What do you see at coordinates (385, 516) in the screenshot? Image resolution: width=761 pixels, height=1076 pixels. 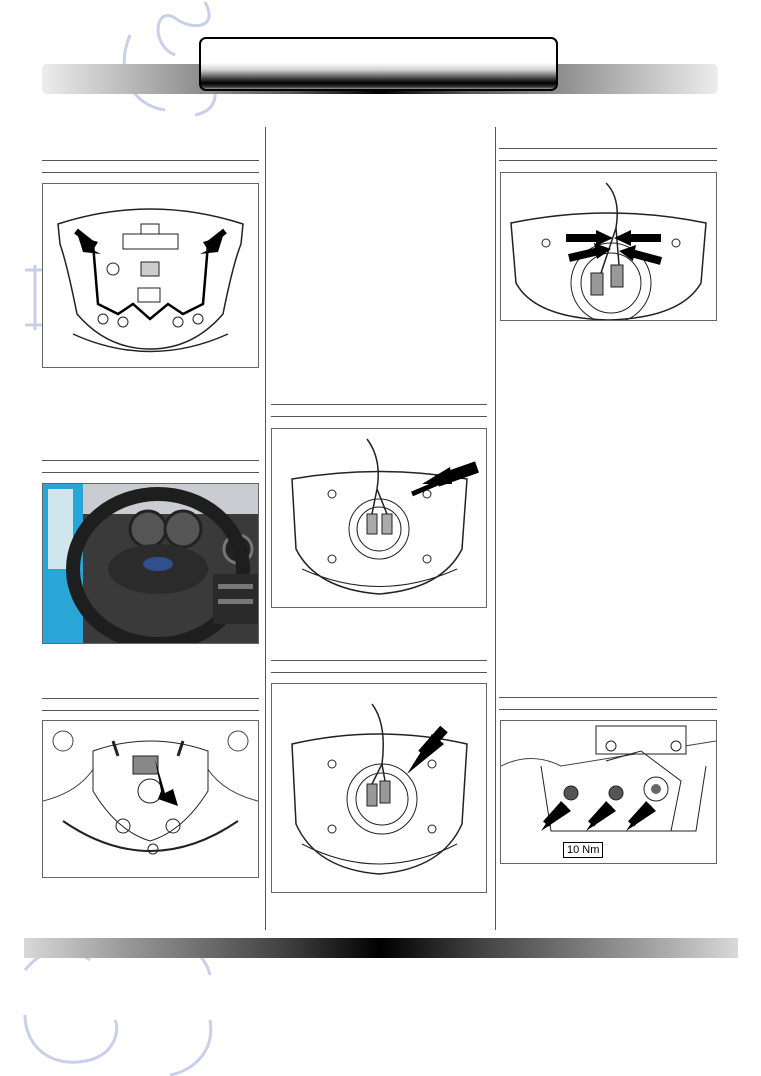 I see `airbag-harness-illustration` at bounding box center [385, 516].